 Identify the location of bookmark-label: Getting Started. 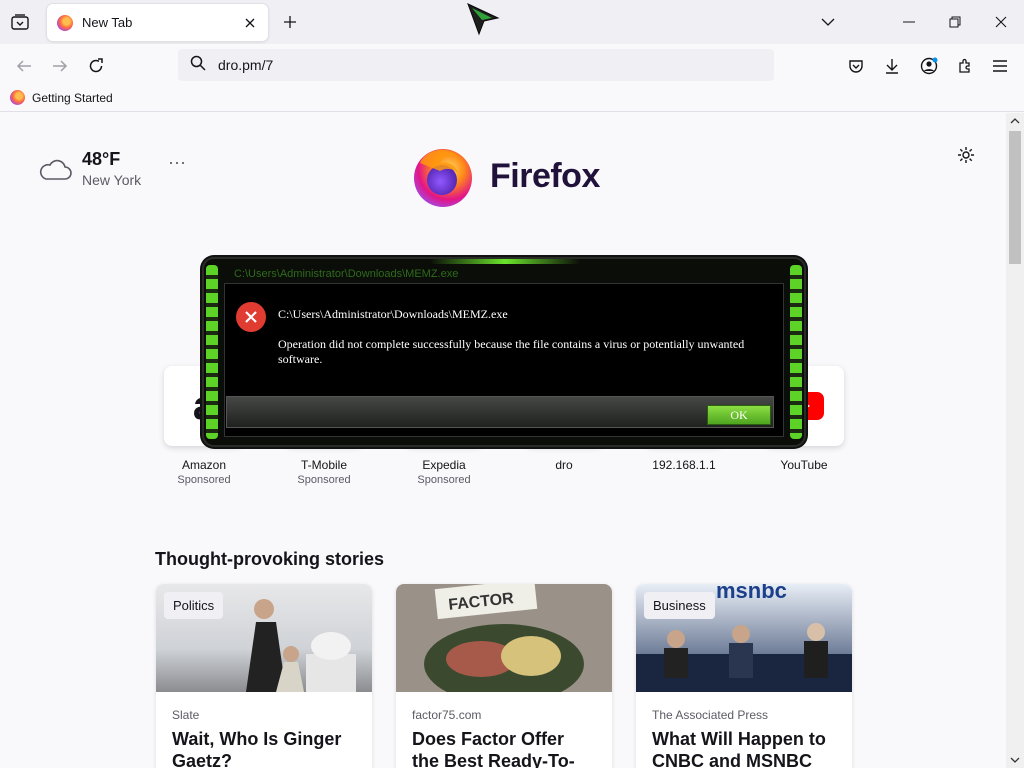
(72, 97).